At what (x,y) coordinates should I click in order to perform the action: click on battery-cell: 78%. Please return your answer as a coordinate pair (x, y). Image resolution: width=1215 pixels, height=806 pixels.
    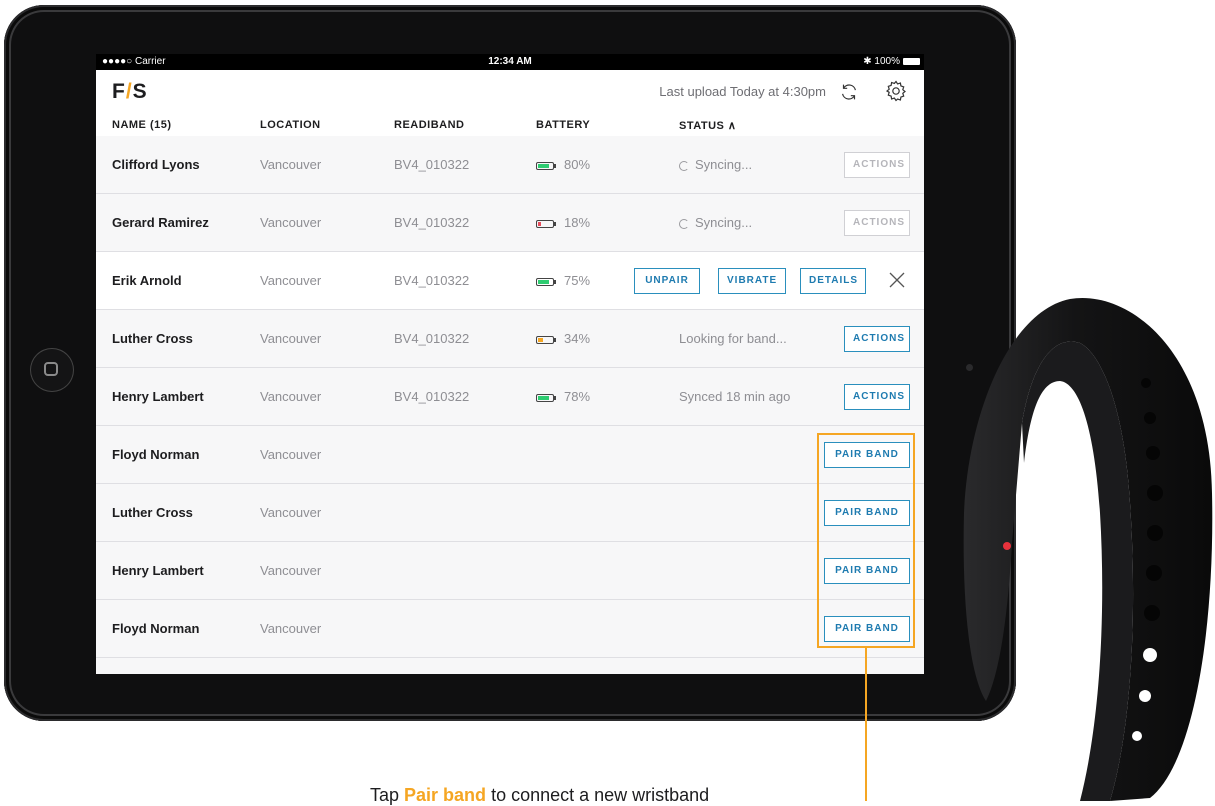
    Looking at the image, I should click on (563, 396).